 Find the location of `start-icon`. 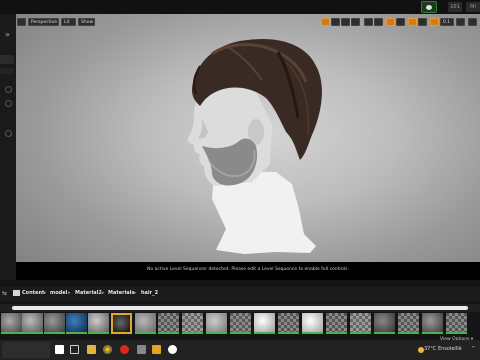

start-icon is located at coordinates (59, 349).